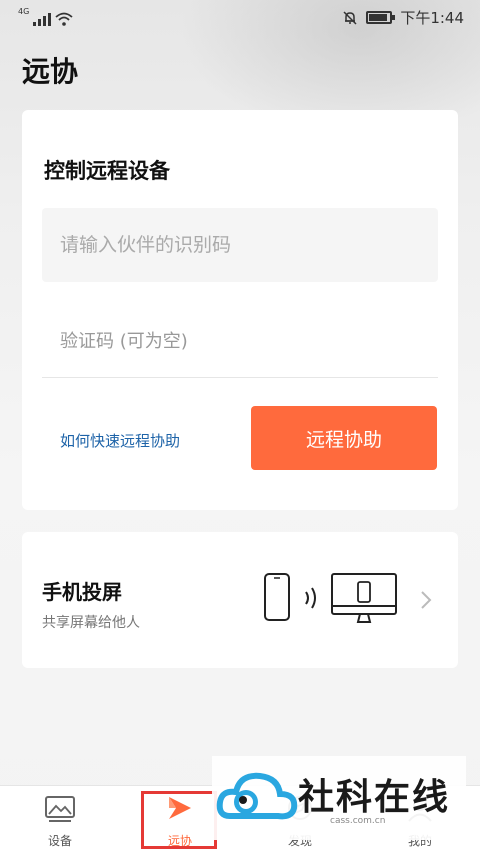  What do you see at coordinates (374, 797) in the screenshot?
I see `watermark-text: 社科在线` at bounding box center [374, 797].